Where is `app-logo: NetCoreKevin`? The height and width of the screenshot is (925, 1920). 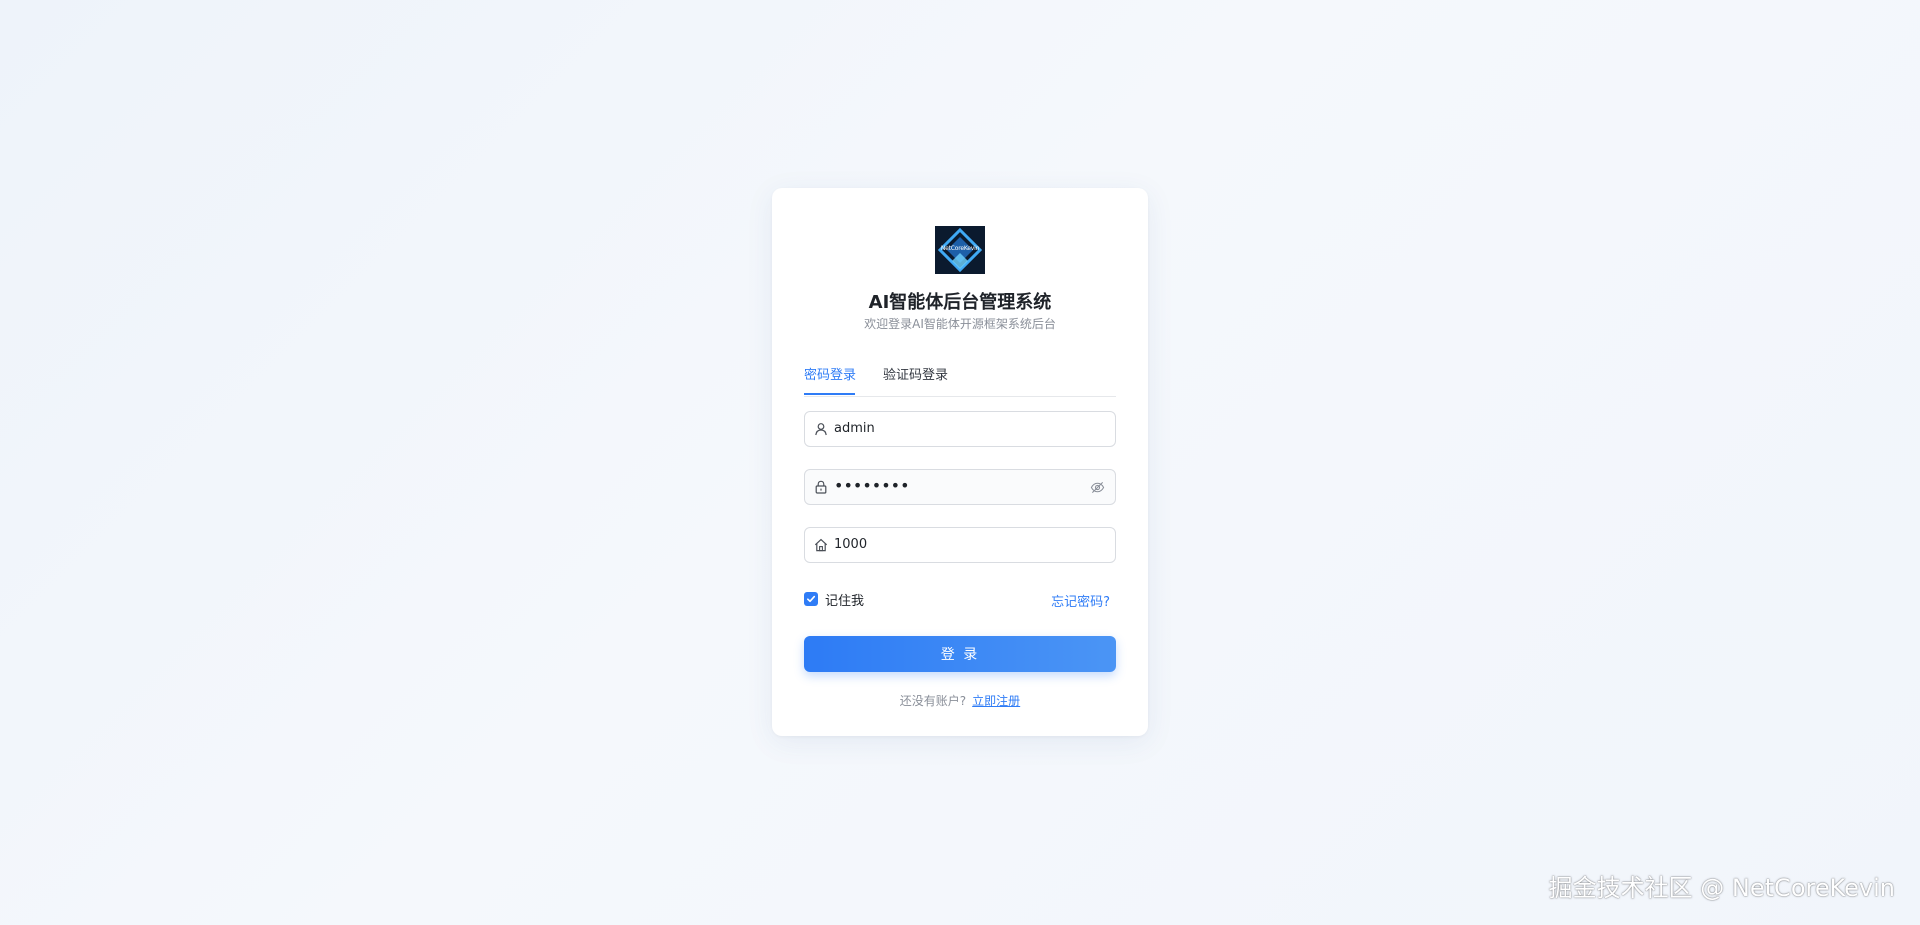
app-logo: NetCoreKevin is located at coordinates (960, 250).